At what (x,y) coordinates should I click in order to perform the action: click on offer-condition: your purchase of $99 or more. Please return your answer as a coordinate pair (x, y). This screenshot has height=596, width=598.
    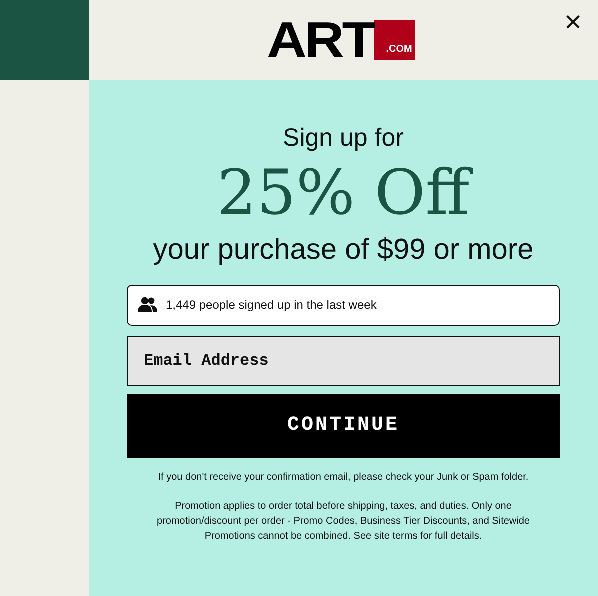
    Looking at the image, I should click on (343, 250).